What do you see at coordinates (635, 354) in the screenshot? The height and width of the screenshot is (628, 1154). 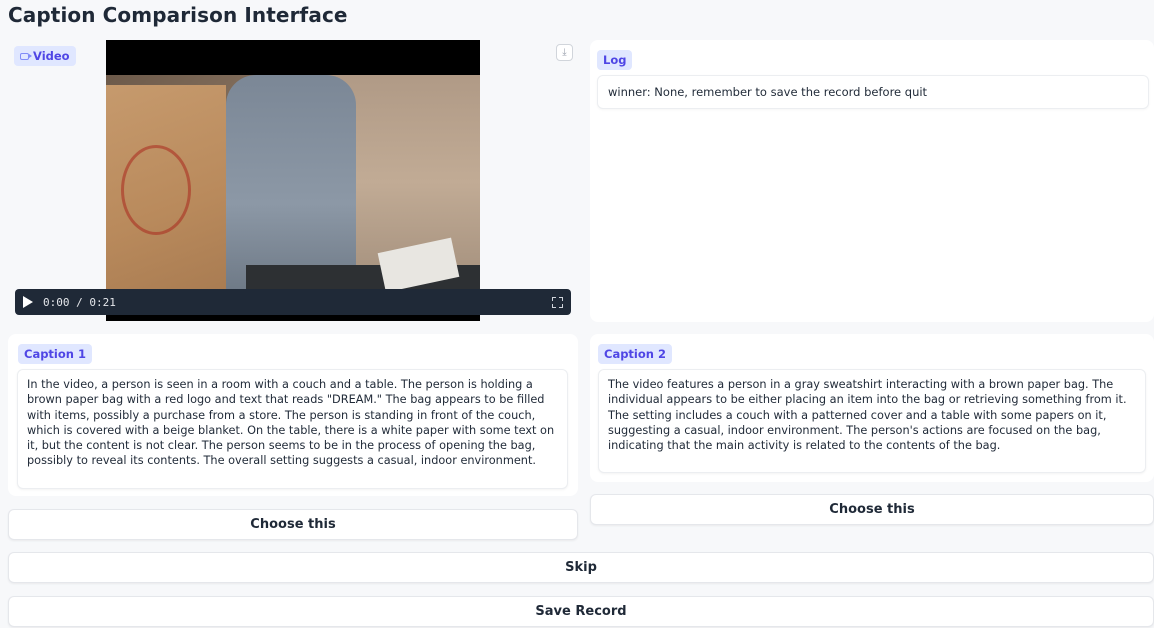 I see `caption2-label: Caption 2` at bounding box center [635, 354].